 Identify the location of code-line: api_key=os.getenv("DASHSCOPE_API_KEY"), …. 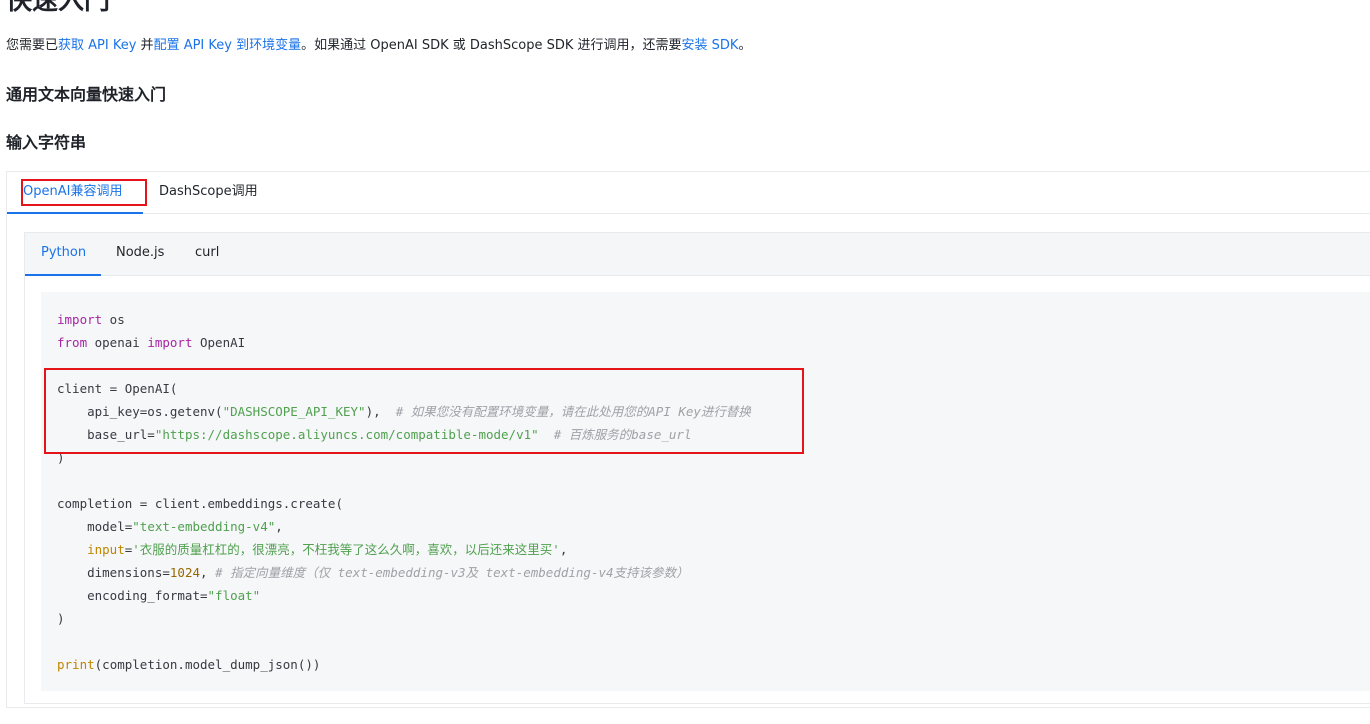
(404, 411).